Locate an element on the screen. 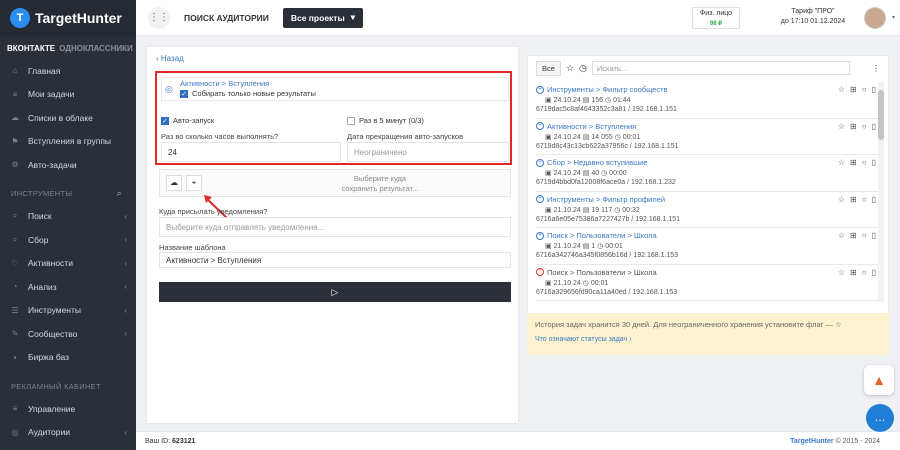 This screenshot has width=900, height=450. row-actions: ☆ ⊞ ○ ▯ is located at coordinates (857, 126).